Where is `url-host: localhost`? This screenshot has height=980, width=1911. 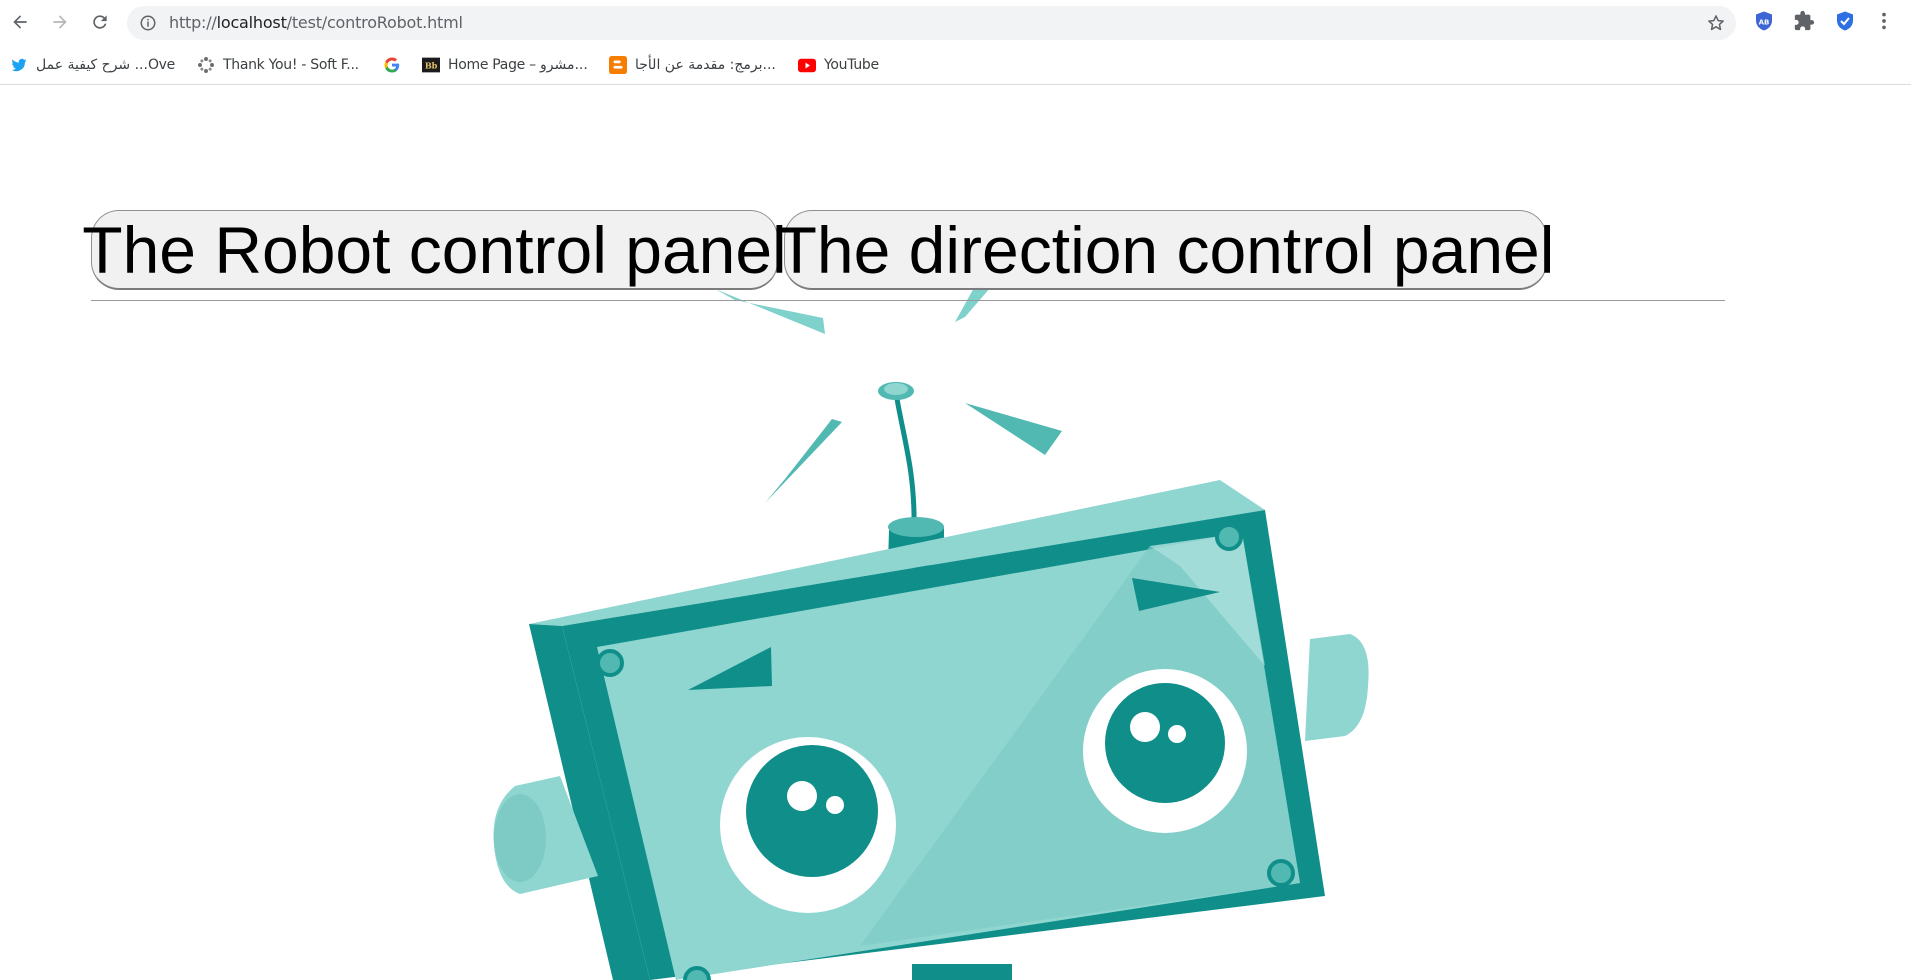
url-host: localhost is located at coordinates (251, 22).